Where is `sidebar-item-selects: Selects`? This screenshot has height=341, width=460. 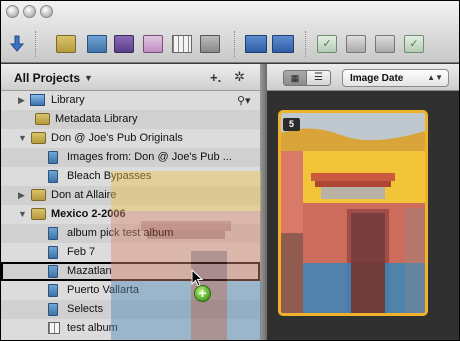 sidebar-item-selects: Selects is located at coordinates (130, 309).